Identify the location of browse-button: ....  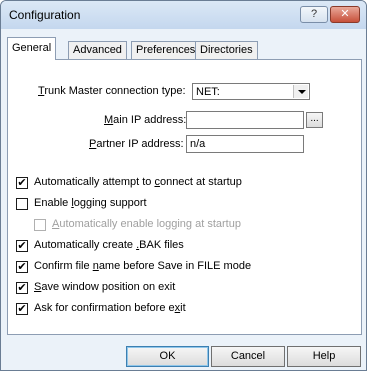
(314, 120).